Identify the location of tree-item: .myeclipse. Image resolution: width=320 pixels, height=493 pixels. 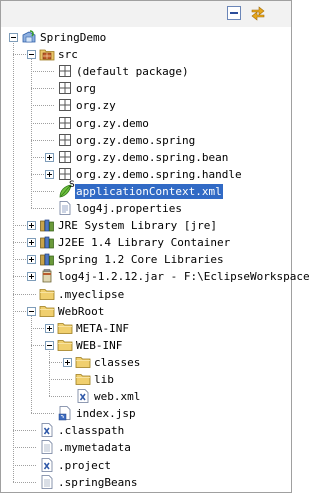
(146, 294).